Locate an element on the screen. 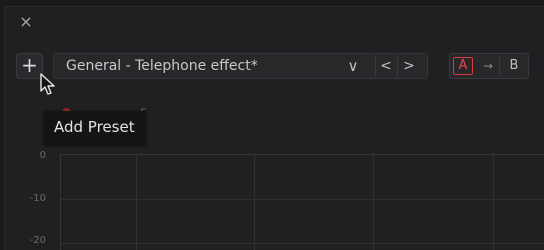  mouse-cursor-icon is located at coordinates (47, 84).